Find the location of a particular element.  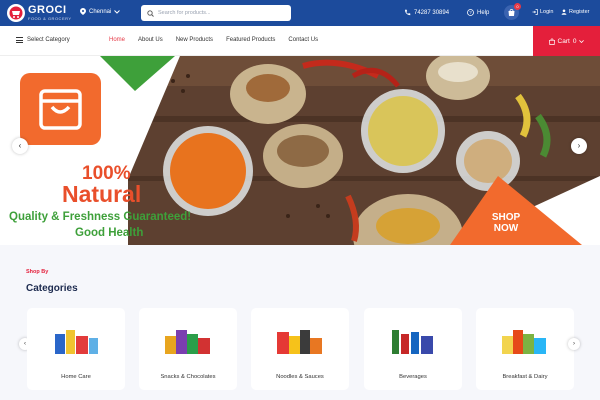

search-icon is located at coordinates (150, 13).